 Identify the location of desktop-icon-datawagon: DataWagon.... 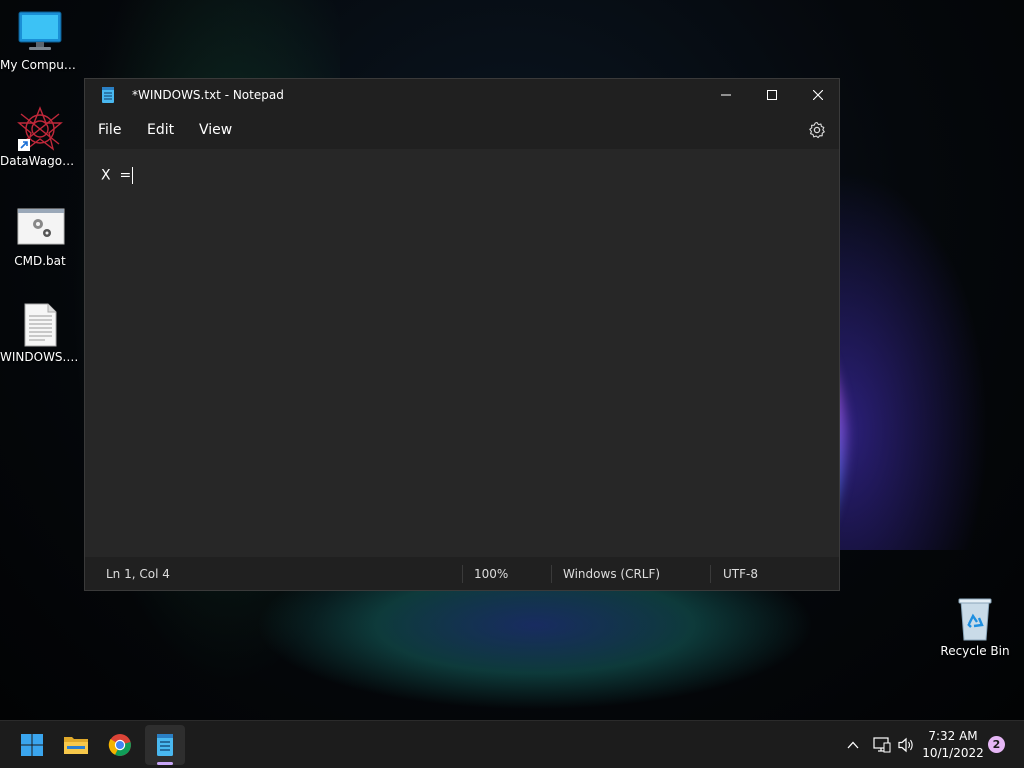
(40, 137).